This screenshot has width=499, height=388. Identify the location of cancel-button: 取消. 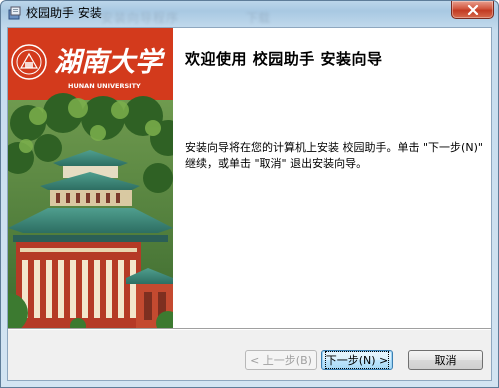
(445, 360).